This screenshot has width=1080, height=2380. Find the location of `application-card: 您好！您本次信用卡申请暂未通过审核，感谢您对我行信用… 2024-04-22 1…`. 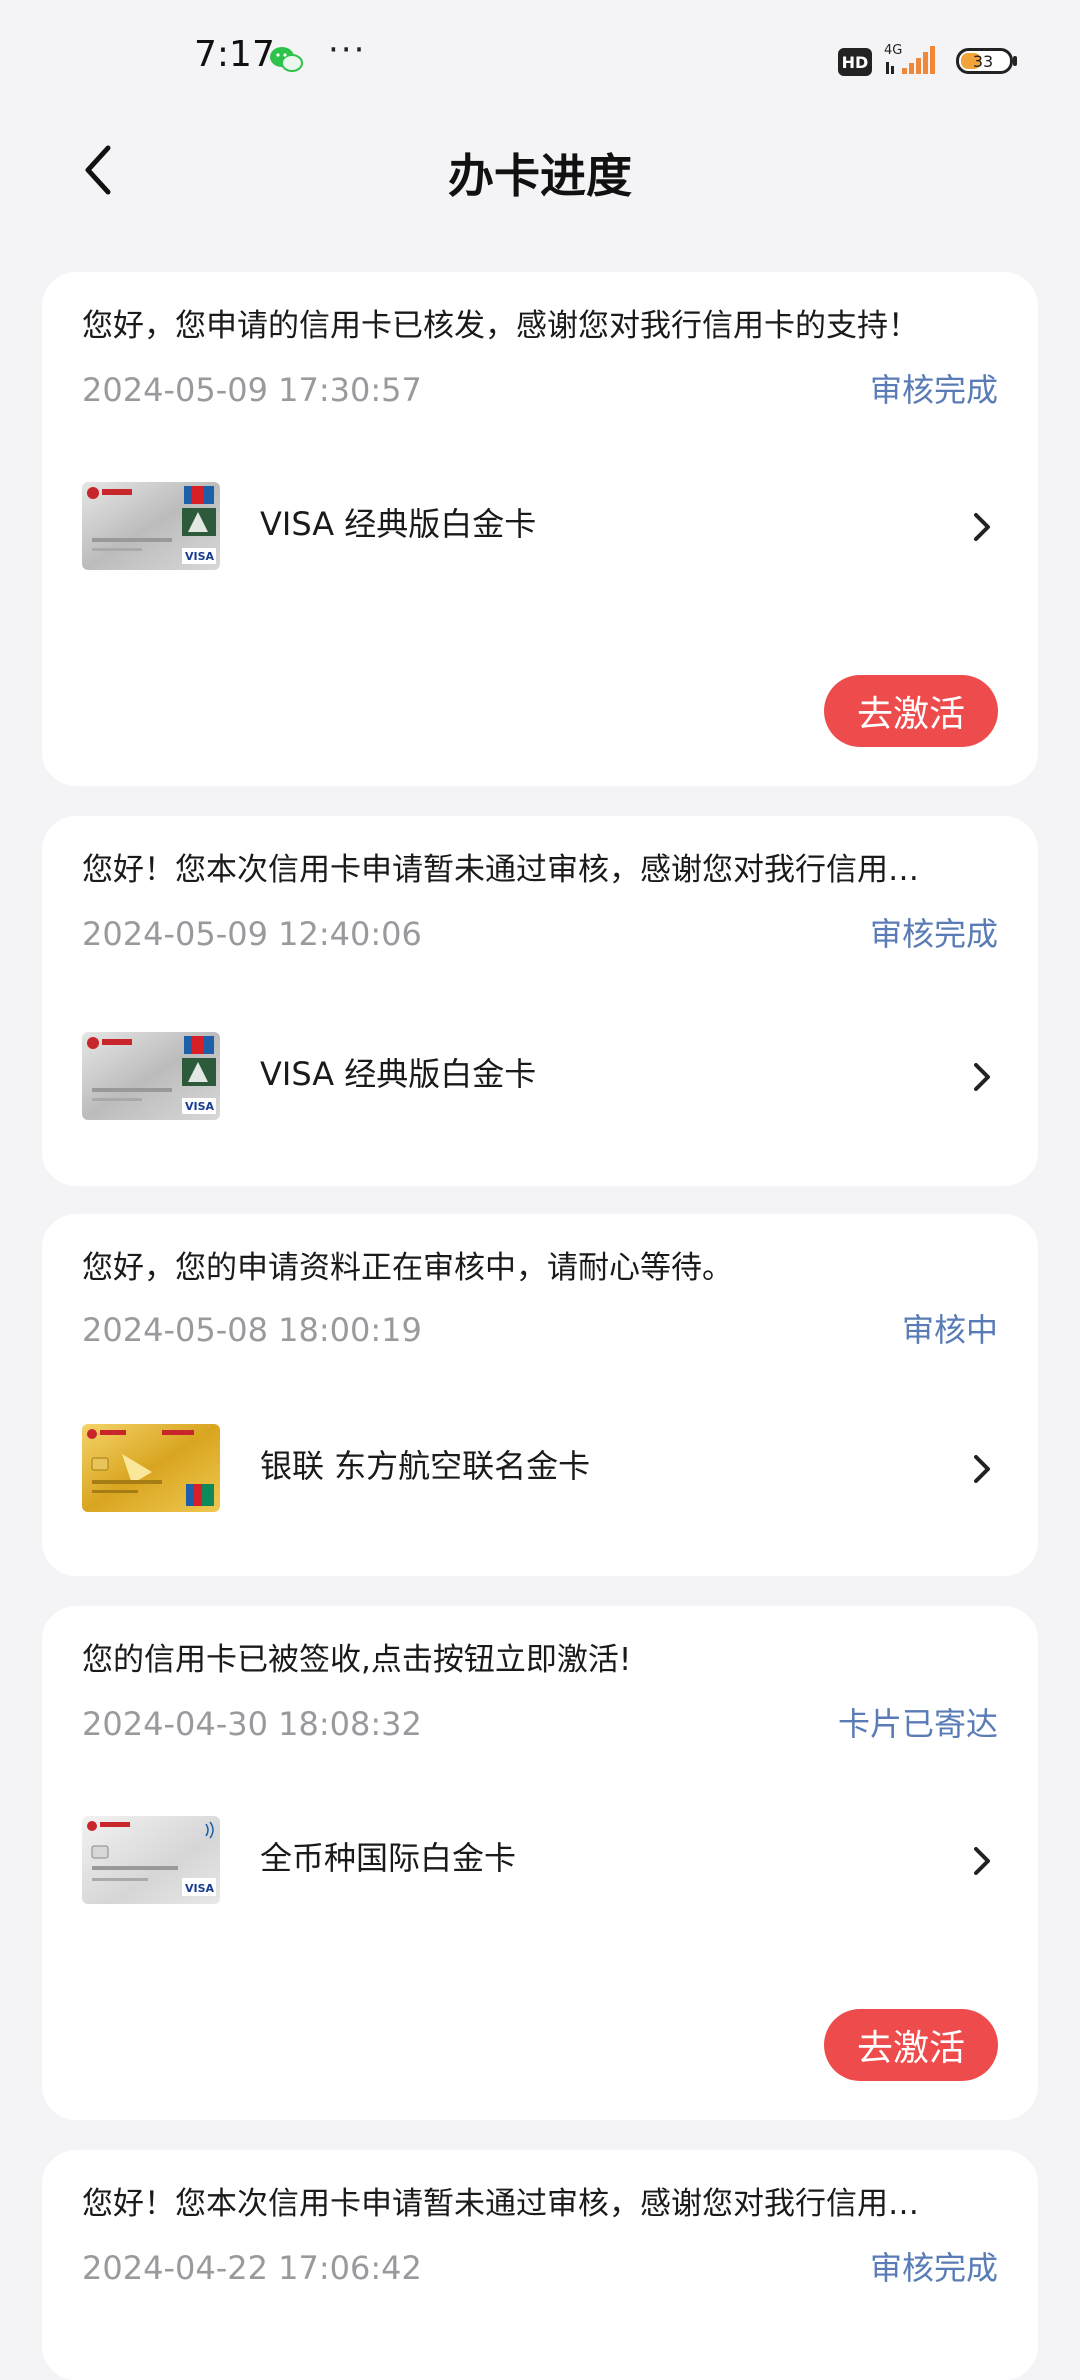

application-card: 您好！您本次信用卡申请暂未通过审核，感谢您对我行信用… 2024-04-22 1… is located at coordinates (540, 2265).